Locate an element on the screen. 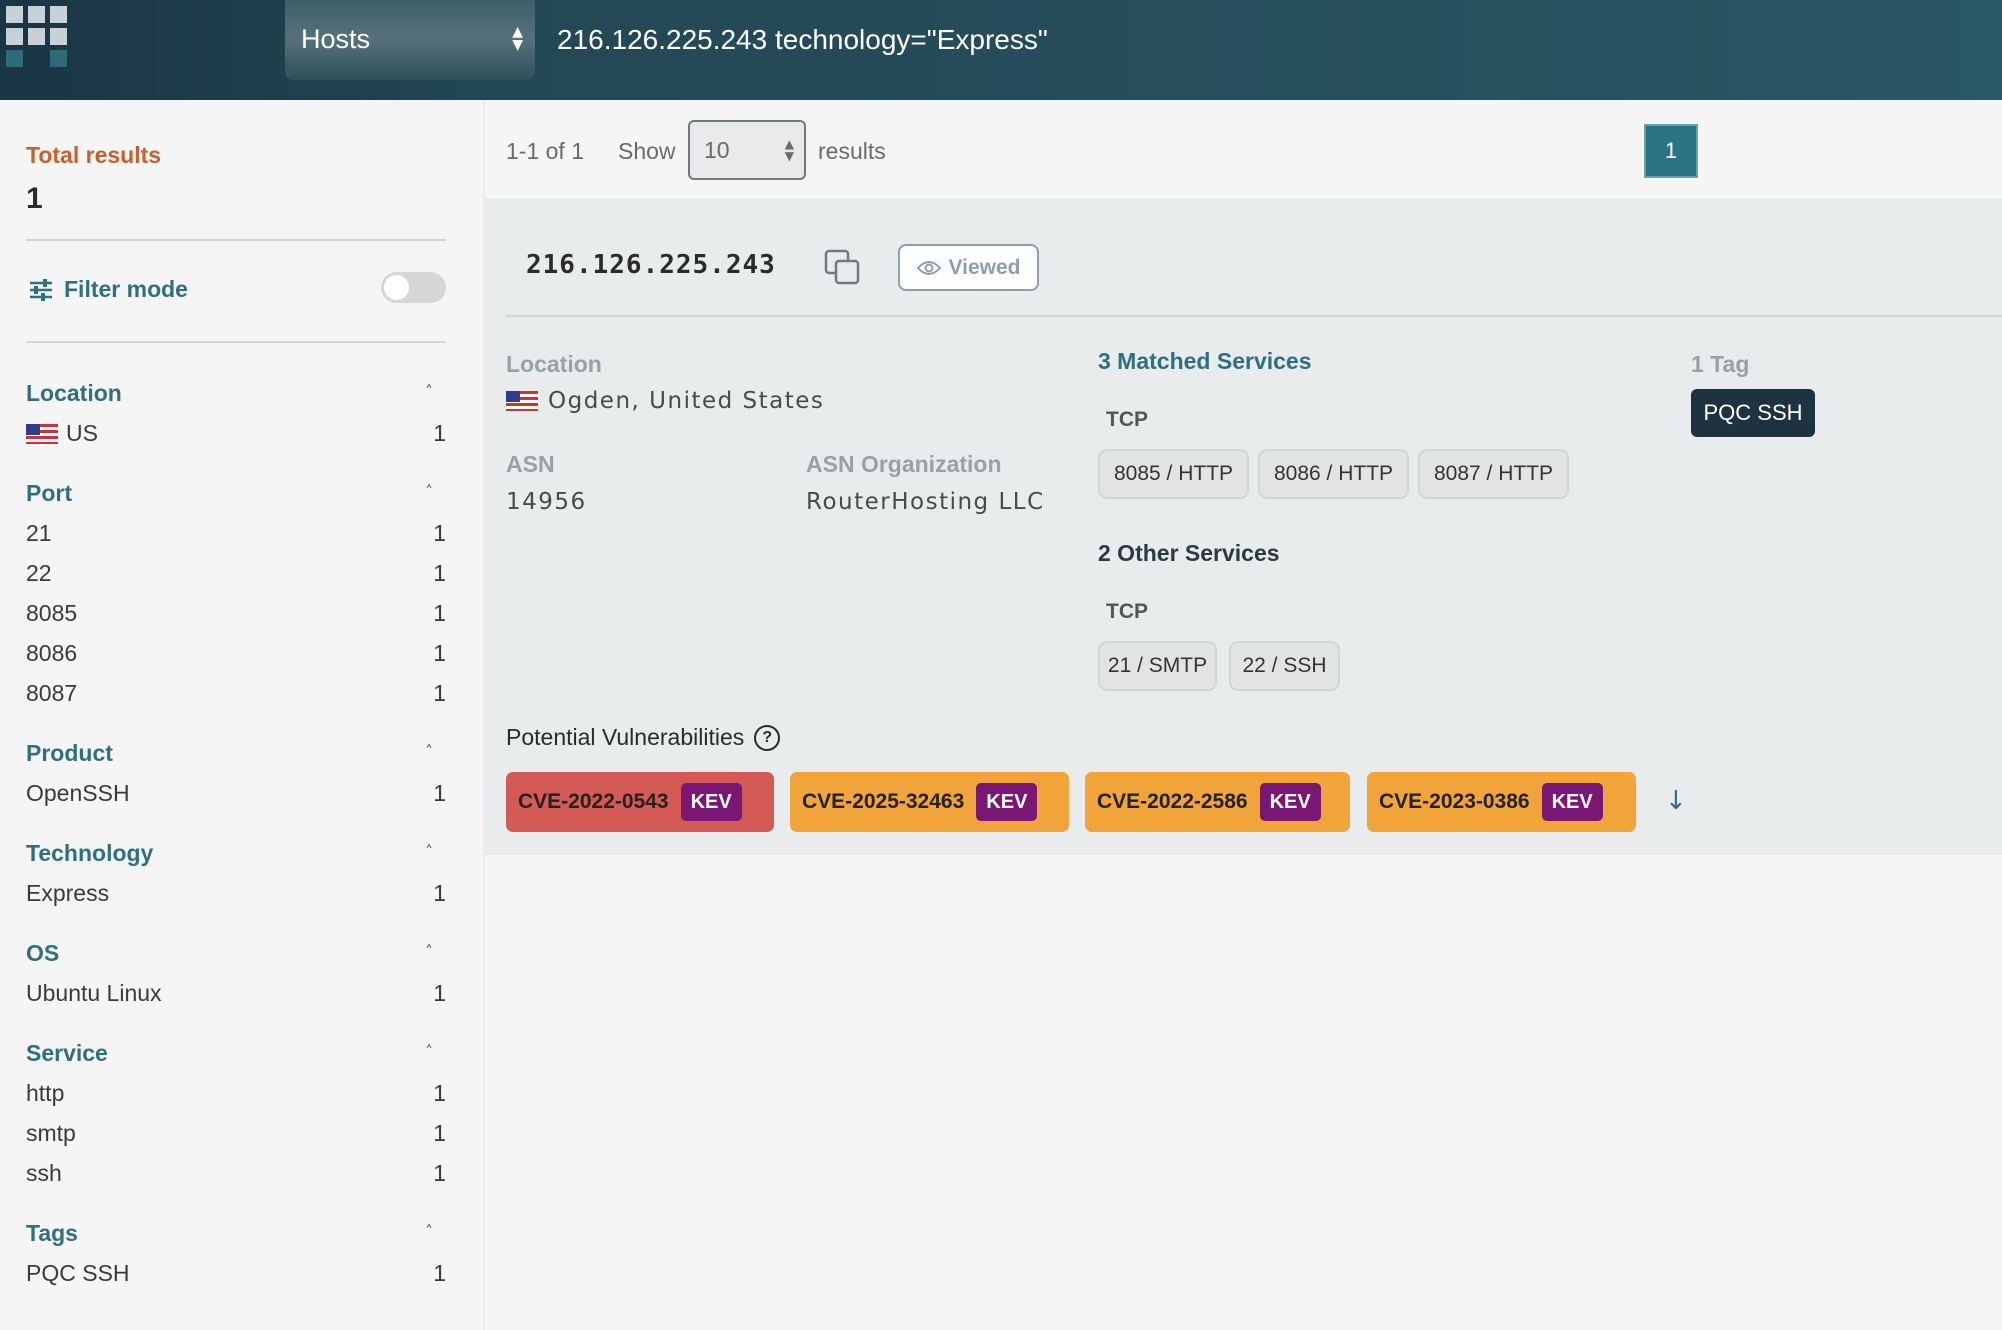  facet-title-location: Location is located at coordinates (74, 393).